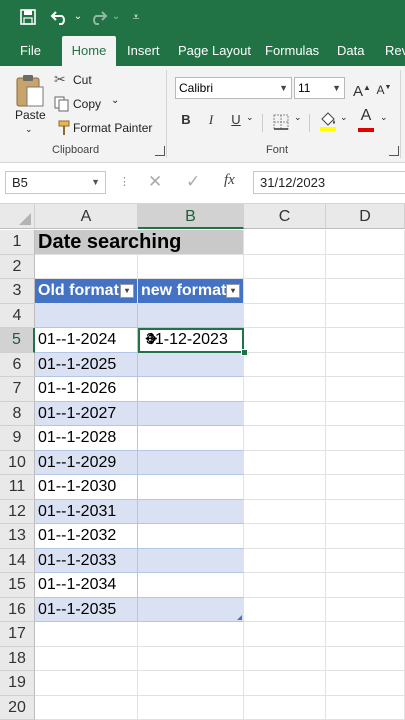 This screenshot has height=720, width=405. What do you see at coordinates (30, 115) in the screenshot?
I see `paste-button: Paste` at bounding box center [30, 115].